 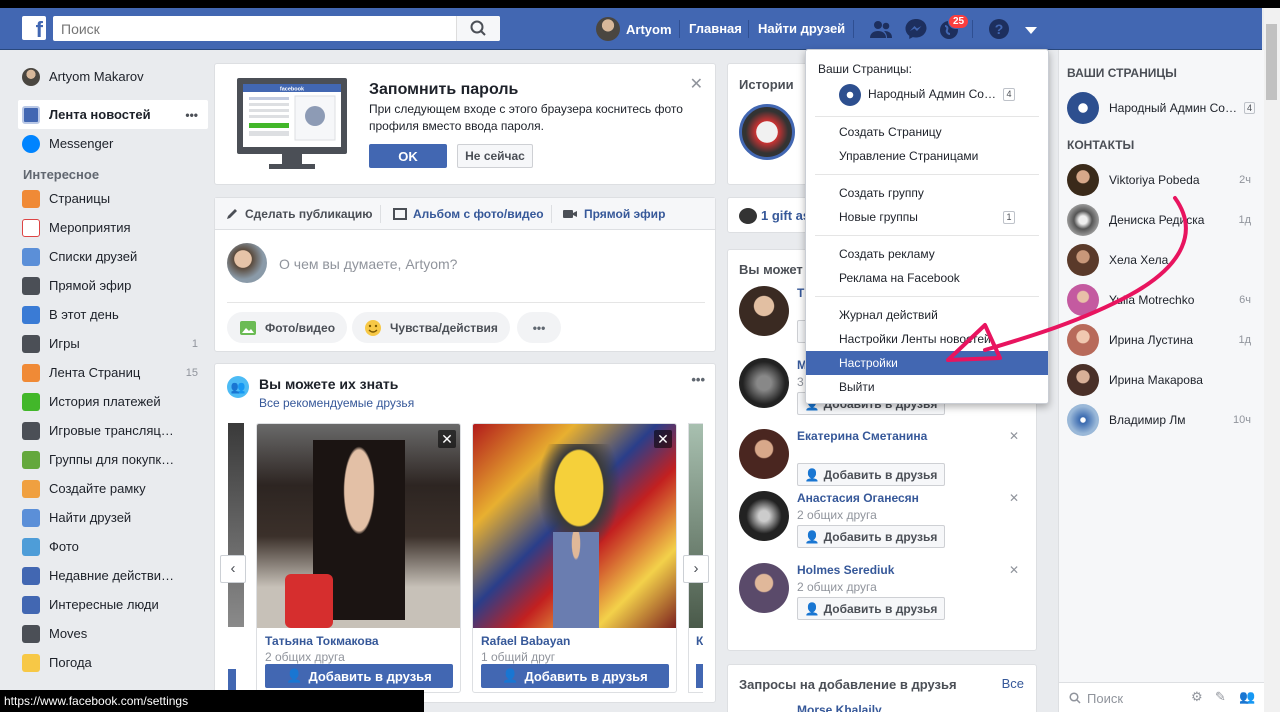 I want to click on last-active-time: 1д, so click(x=1244, y=220).